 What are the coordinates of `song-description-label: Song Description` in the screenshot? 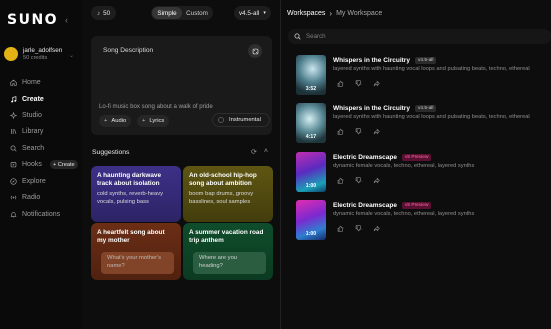 It's located at (128, 50).